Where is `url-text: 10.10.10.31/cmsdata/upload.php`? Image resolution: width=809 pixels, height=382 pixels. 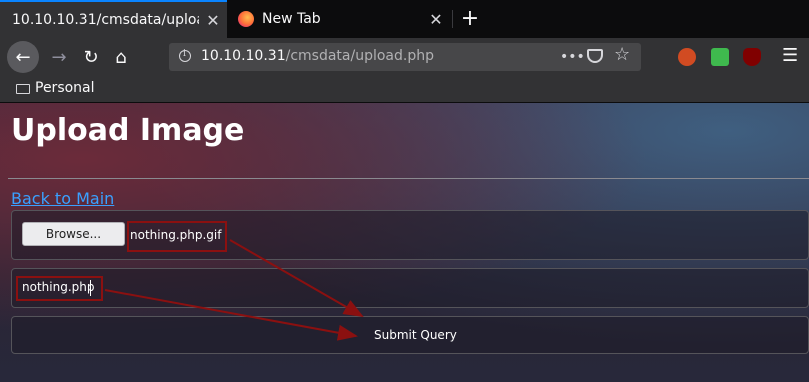
url-text: 10.10.10.31/cmsdata/upload.php is located at coordinates (317, 56).